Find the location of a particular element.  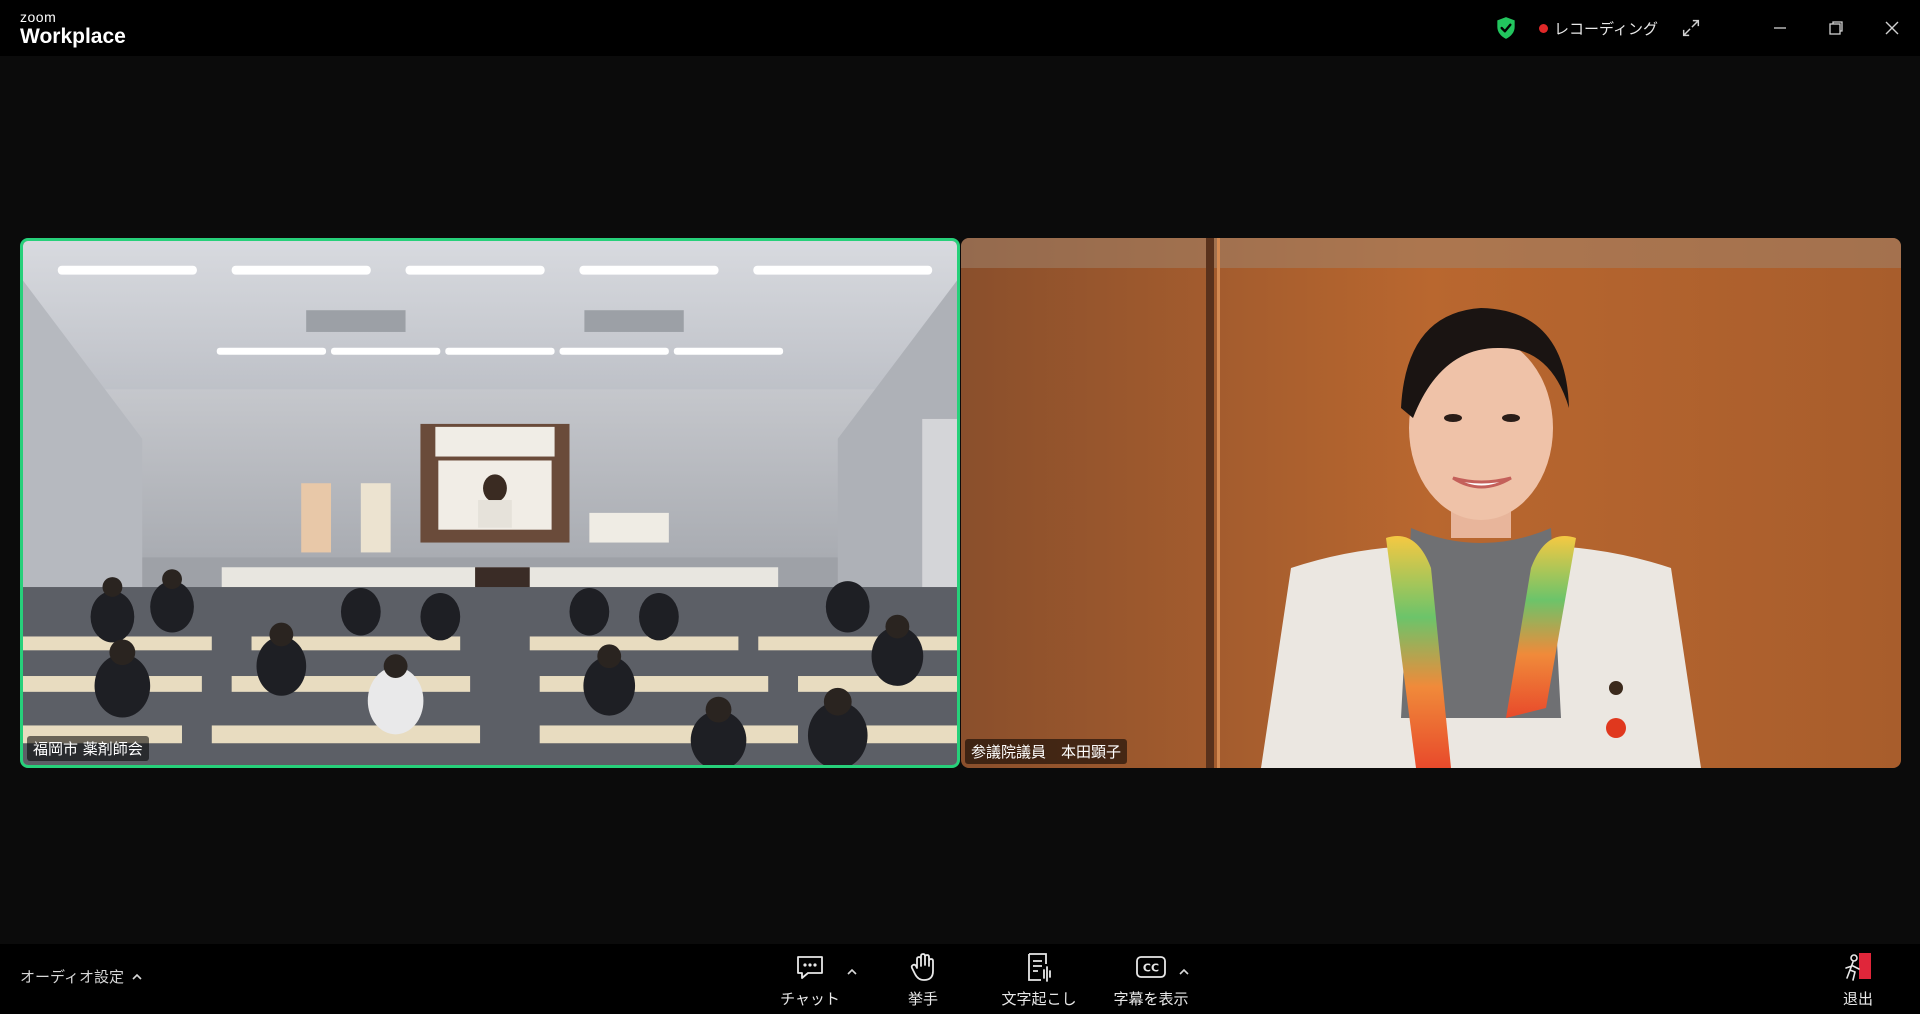

encryption-shield-icon is located at coordinates (1506, 28).